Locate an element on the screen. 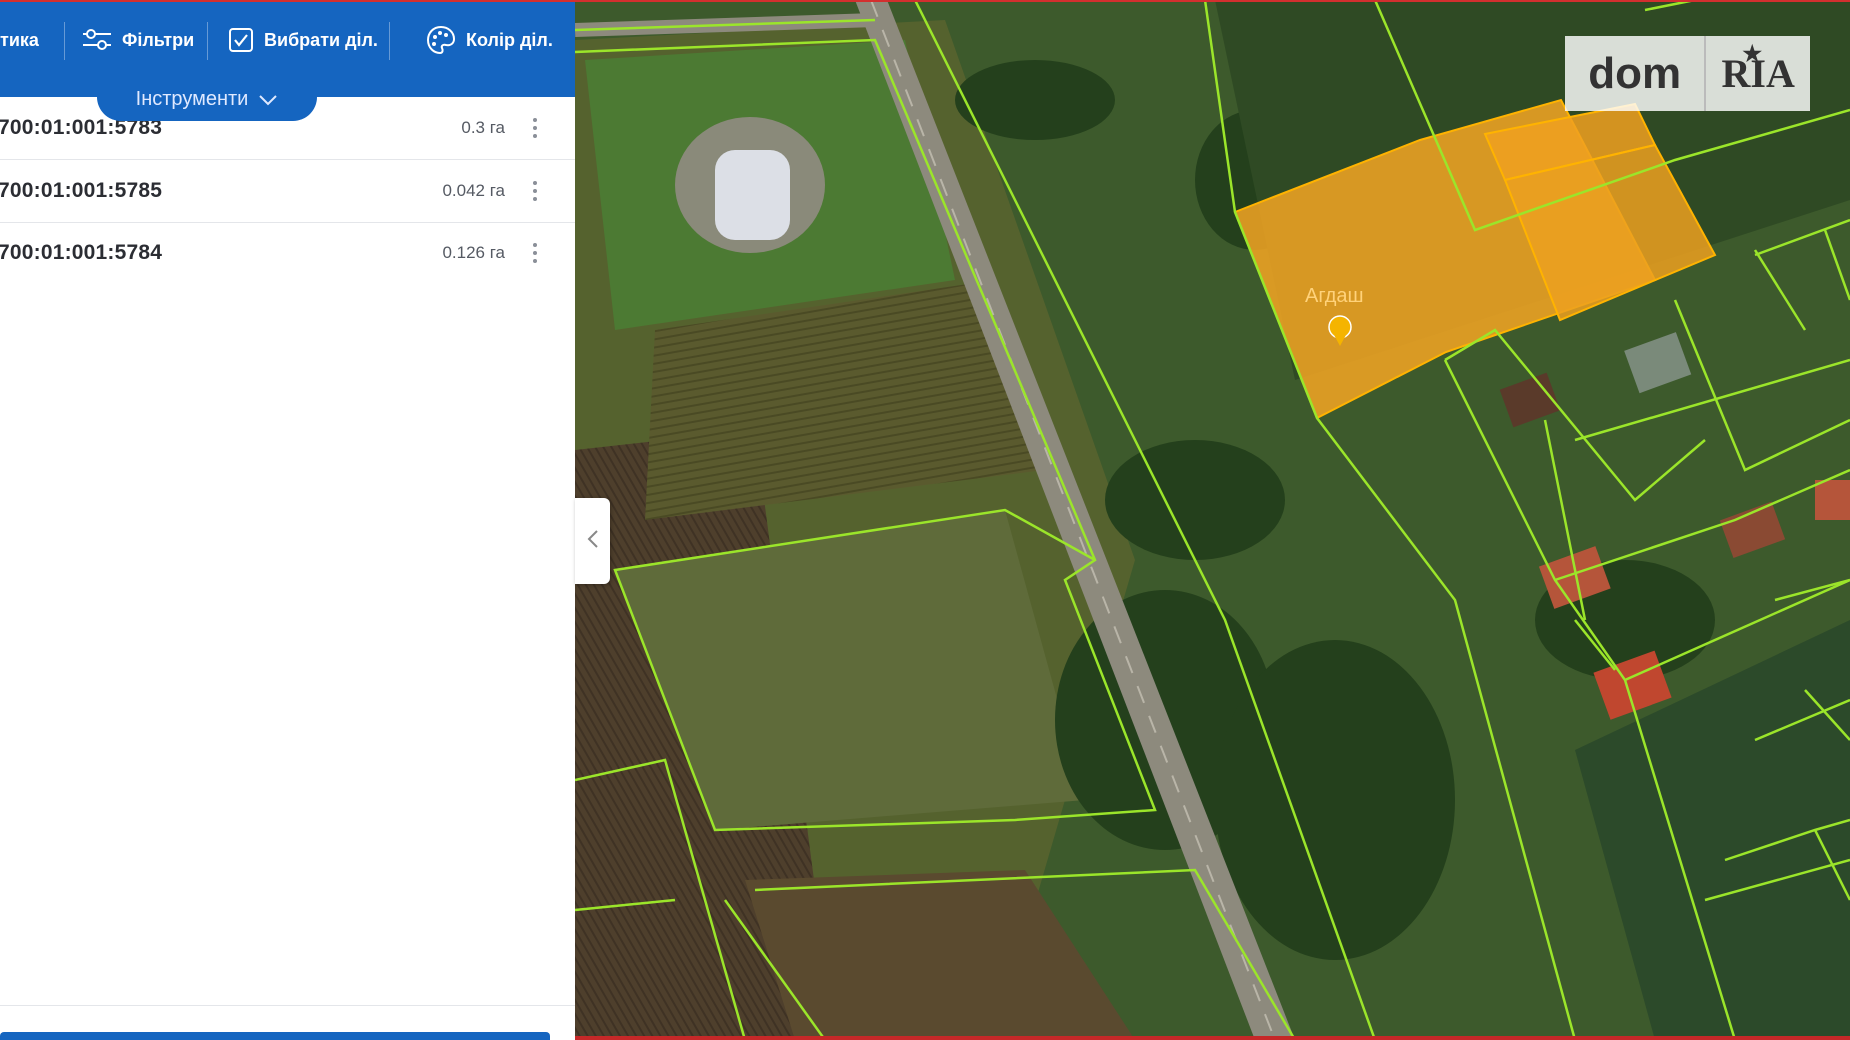 The image size is (1850, 1040). select-parcels-button: Вибрати діл. is located at coordinates (303, 40).